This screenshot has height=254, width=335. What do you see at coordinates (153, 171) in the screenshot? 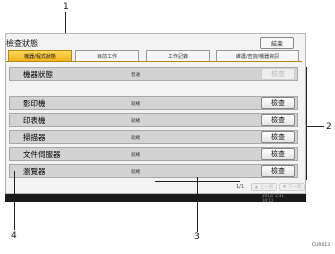
I see `status-row-browser` at bounding box center [153, 171].